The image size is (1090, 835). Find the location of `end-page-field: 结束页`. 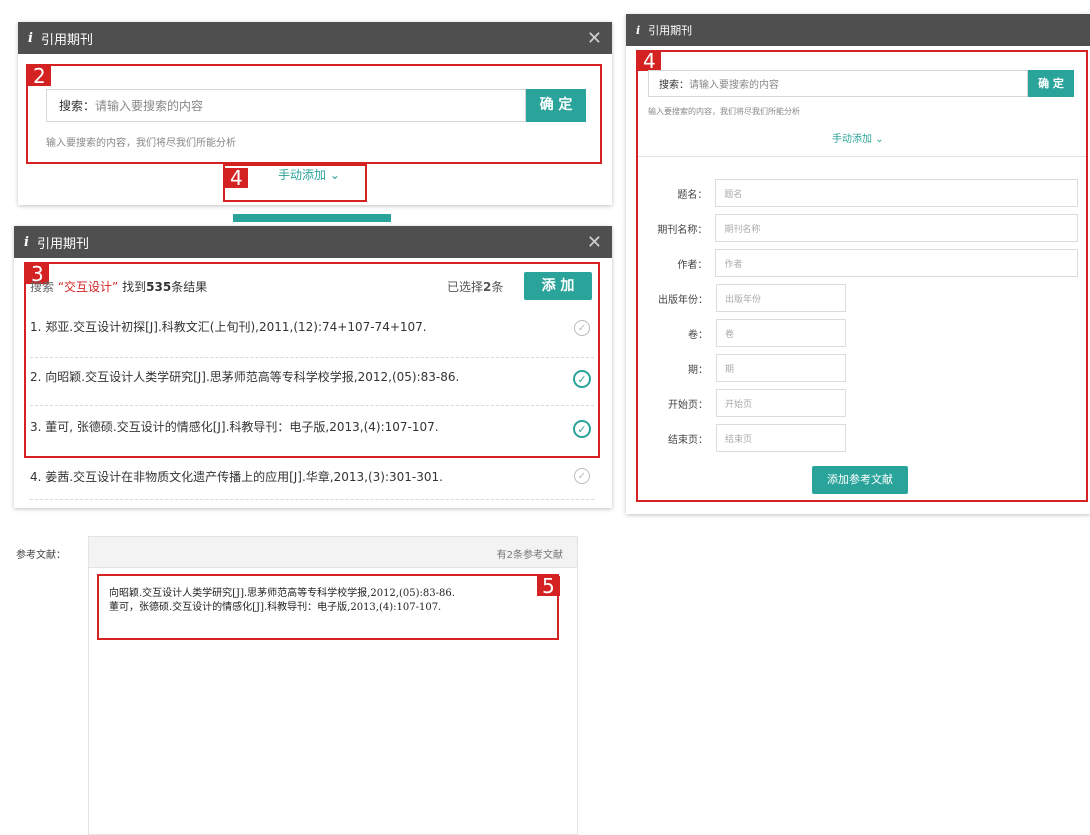

end-page-field: 结束页 is located at coordinates (781, 438).